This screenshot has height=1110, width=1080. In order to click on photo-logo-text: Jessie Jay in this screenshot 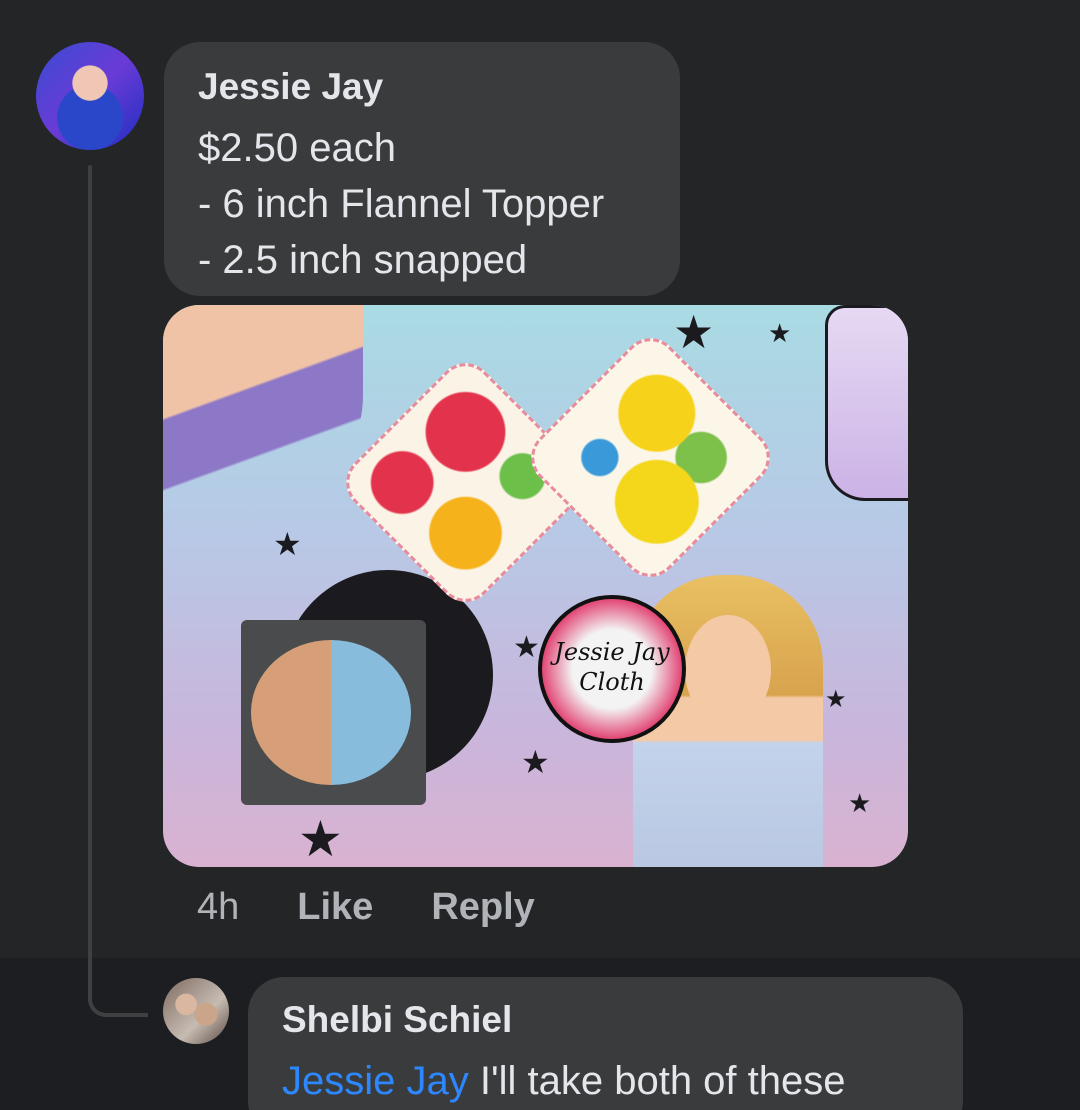, I will do `click(612, 652)`.